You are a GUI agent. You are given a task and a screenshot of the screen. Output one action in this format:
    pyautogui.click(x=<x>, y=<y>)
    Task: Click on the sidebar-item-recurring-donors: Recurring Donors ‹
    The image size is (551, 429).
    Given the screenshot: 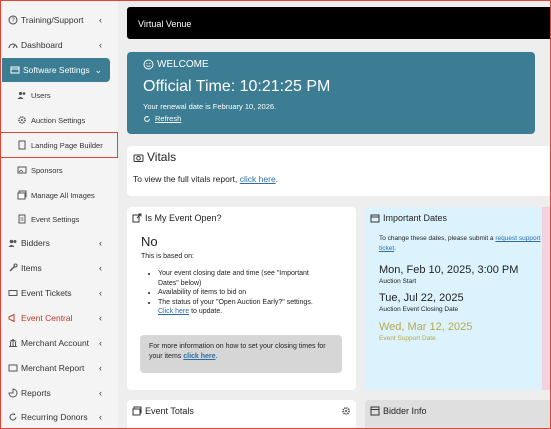 What is the action you would take?
    pyautogui.click(x=59, y=417)
    